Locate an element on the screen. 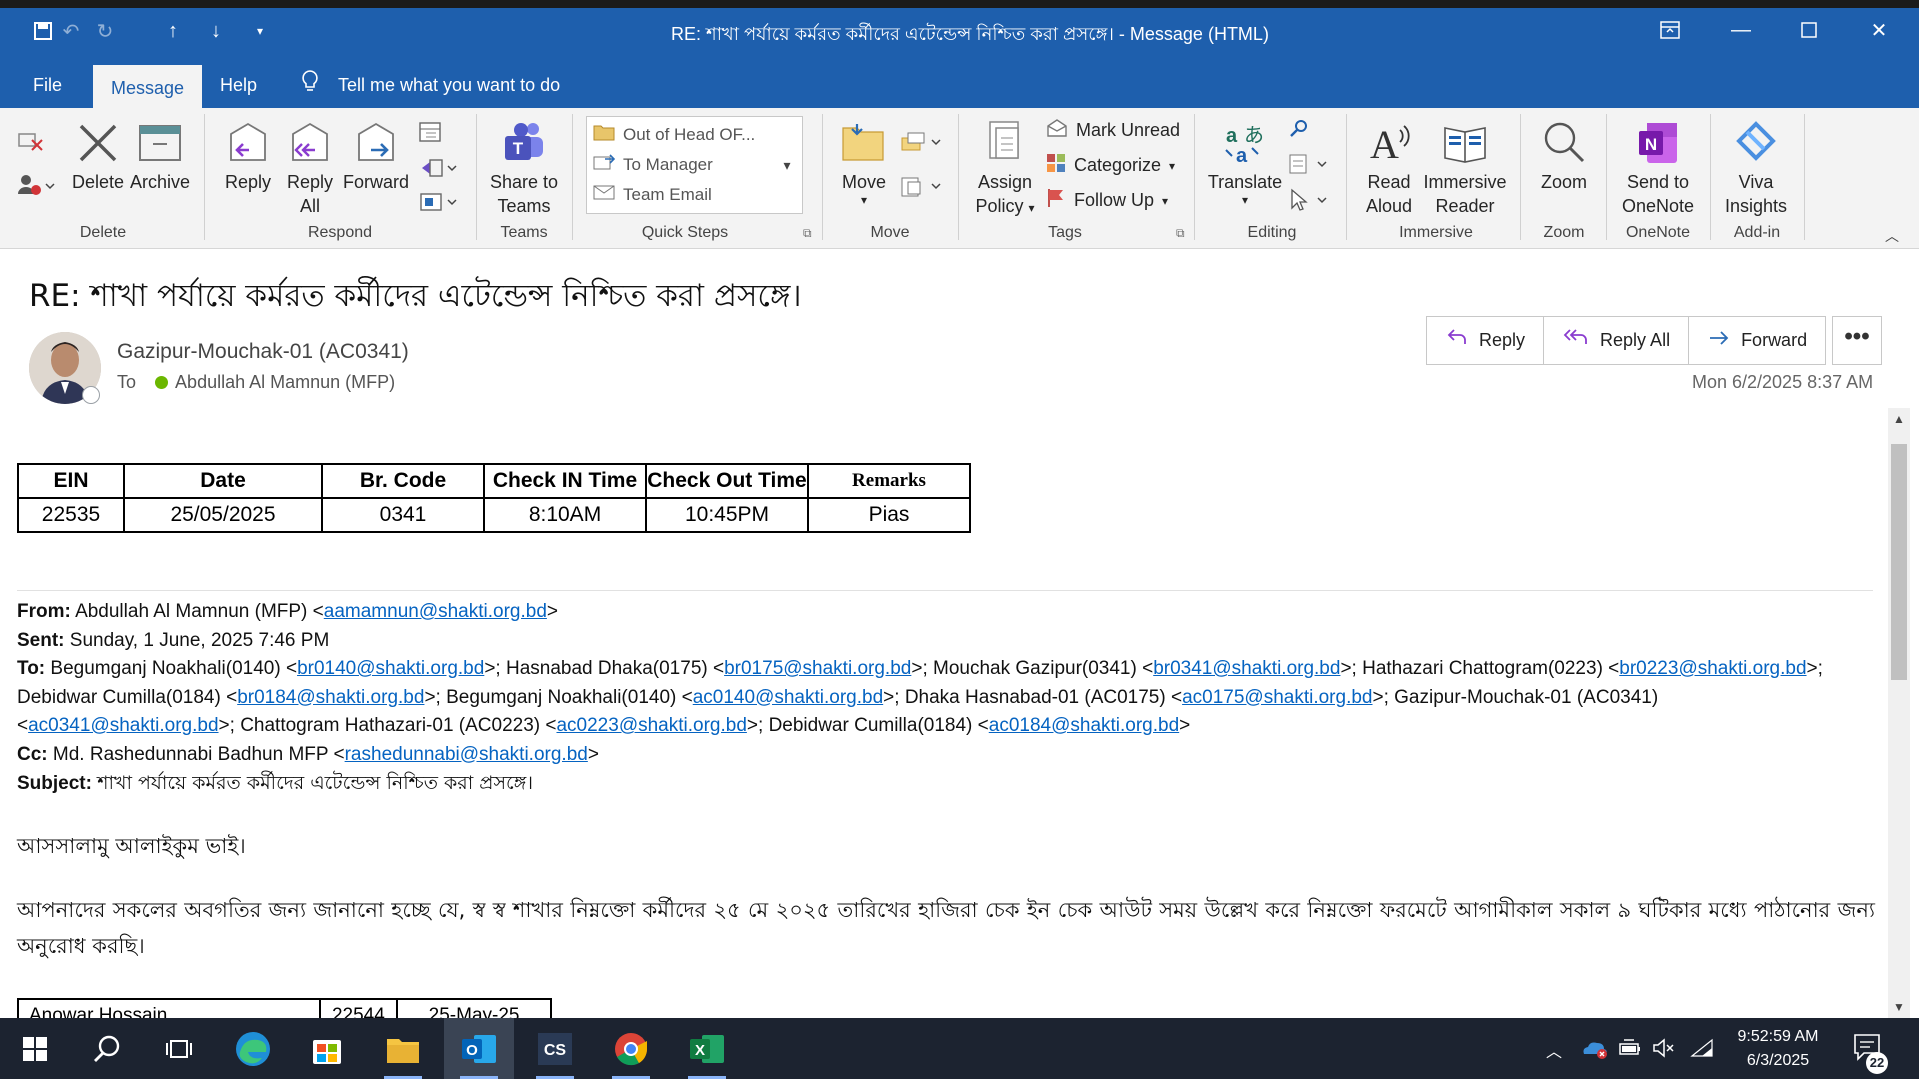  meeting-reply-icon is located at coordinates (431, 134).